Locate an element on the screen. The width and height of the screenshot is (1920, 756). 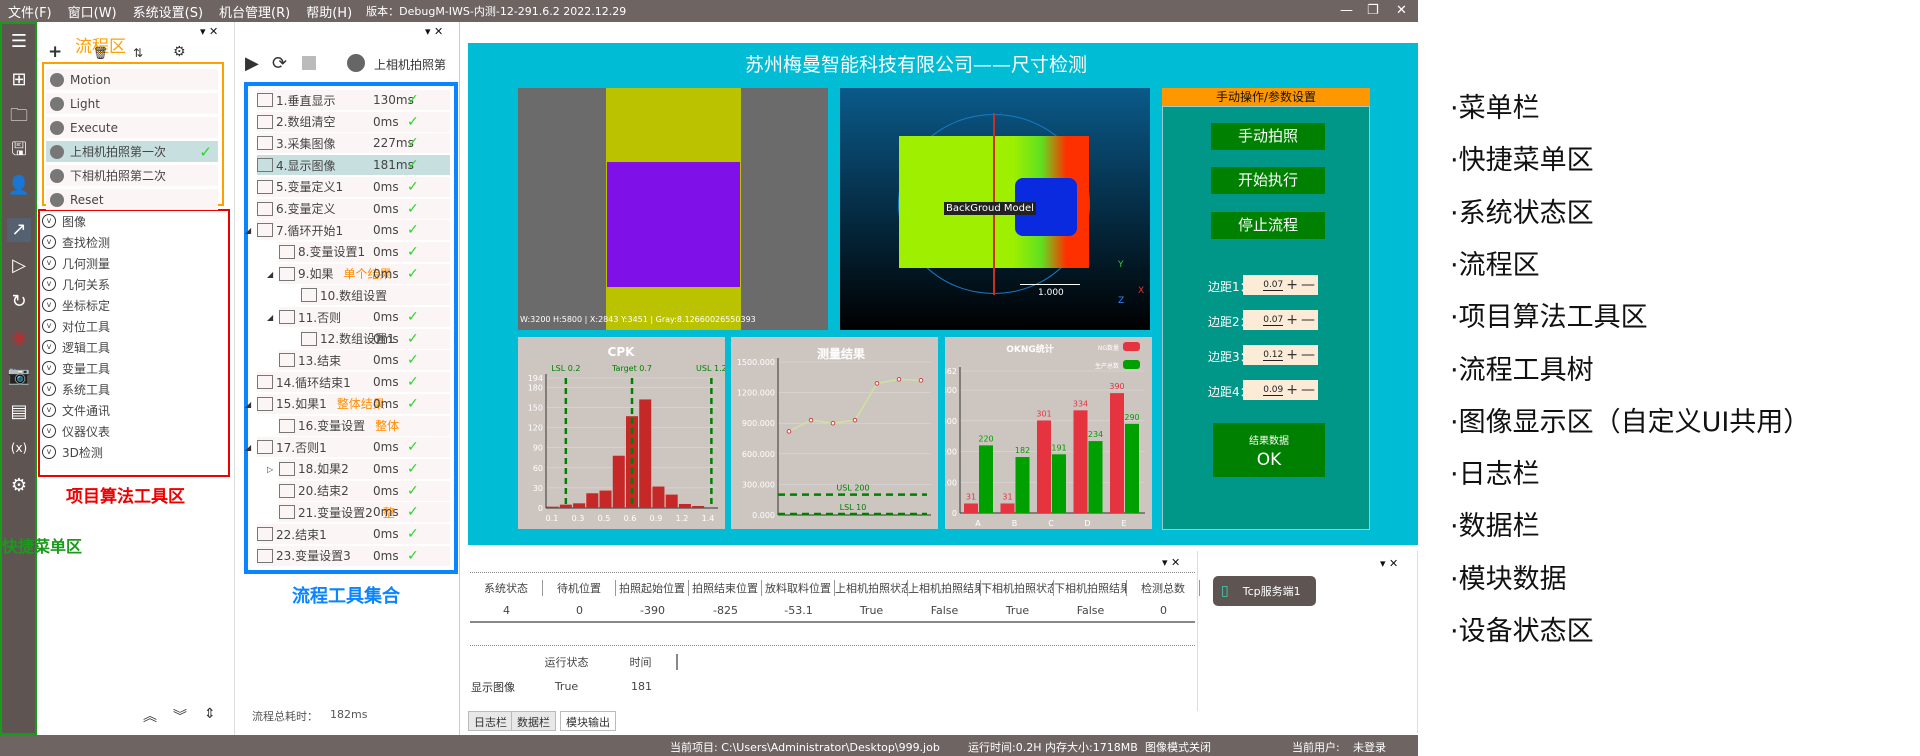
move-down-icon: ︾ is located at coordinates (180, 716).